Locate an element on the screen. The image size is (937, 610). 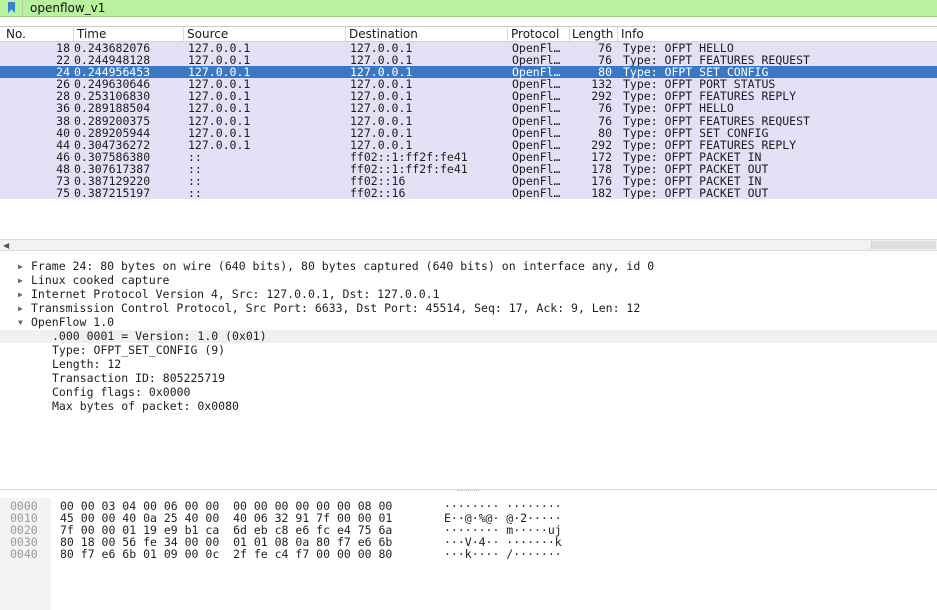
packet-cell-time: 0.304736272 is located at coordinates (112, 144).